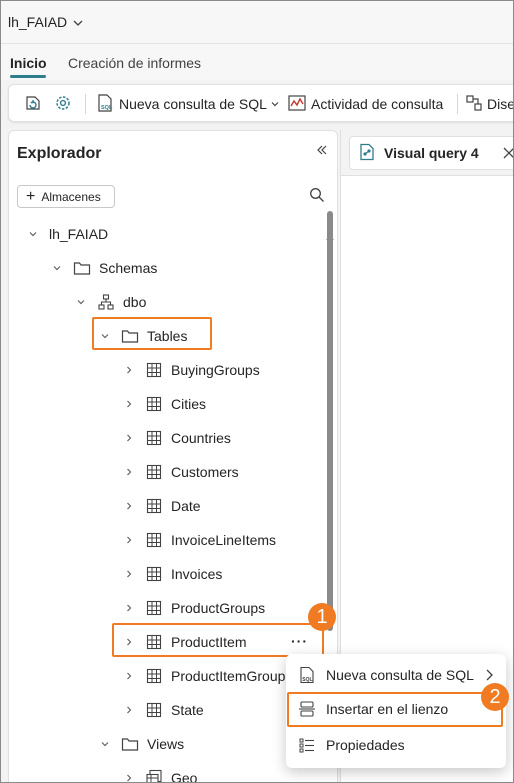 This screenshot has width=514, height=783. I want to click on tree-node-table: ProductGroups, so click(193, 608).